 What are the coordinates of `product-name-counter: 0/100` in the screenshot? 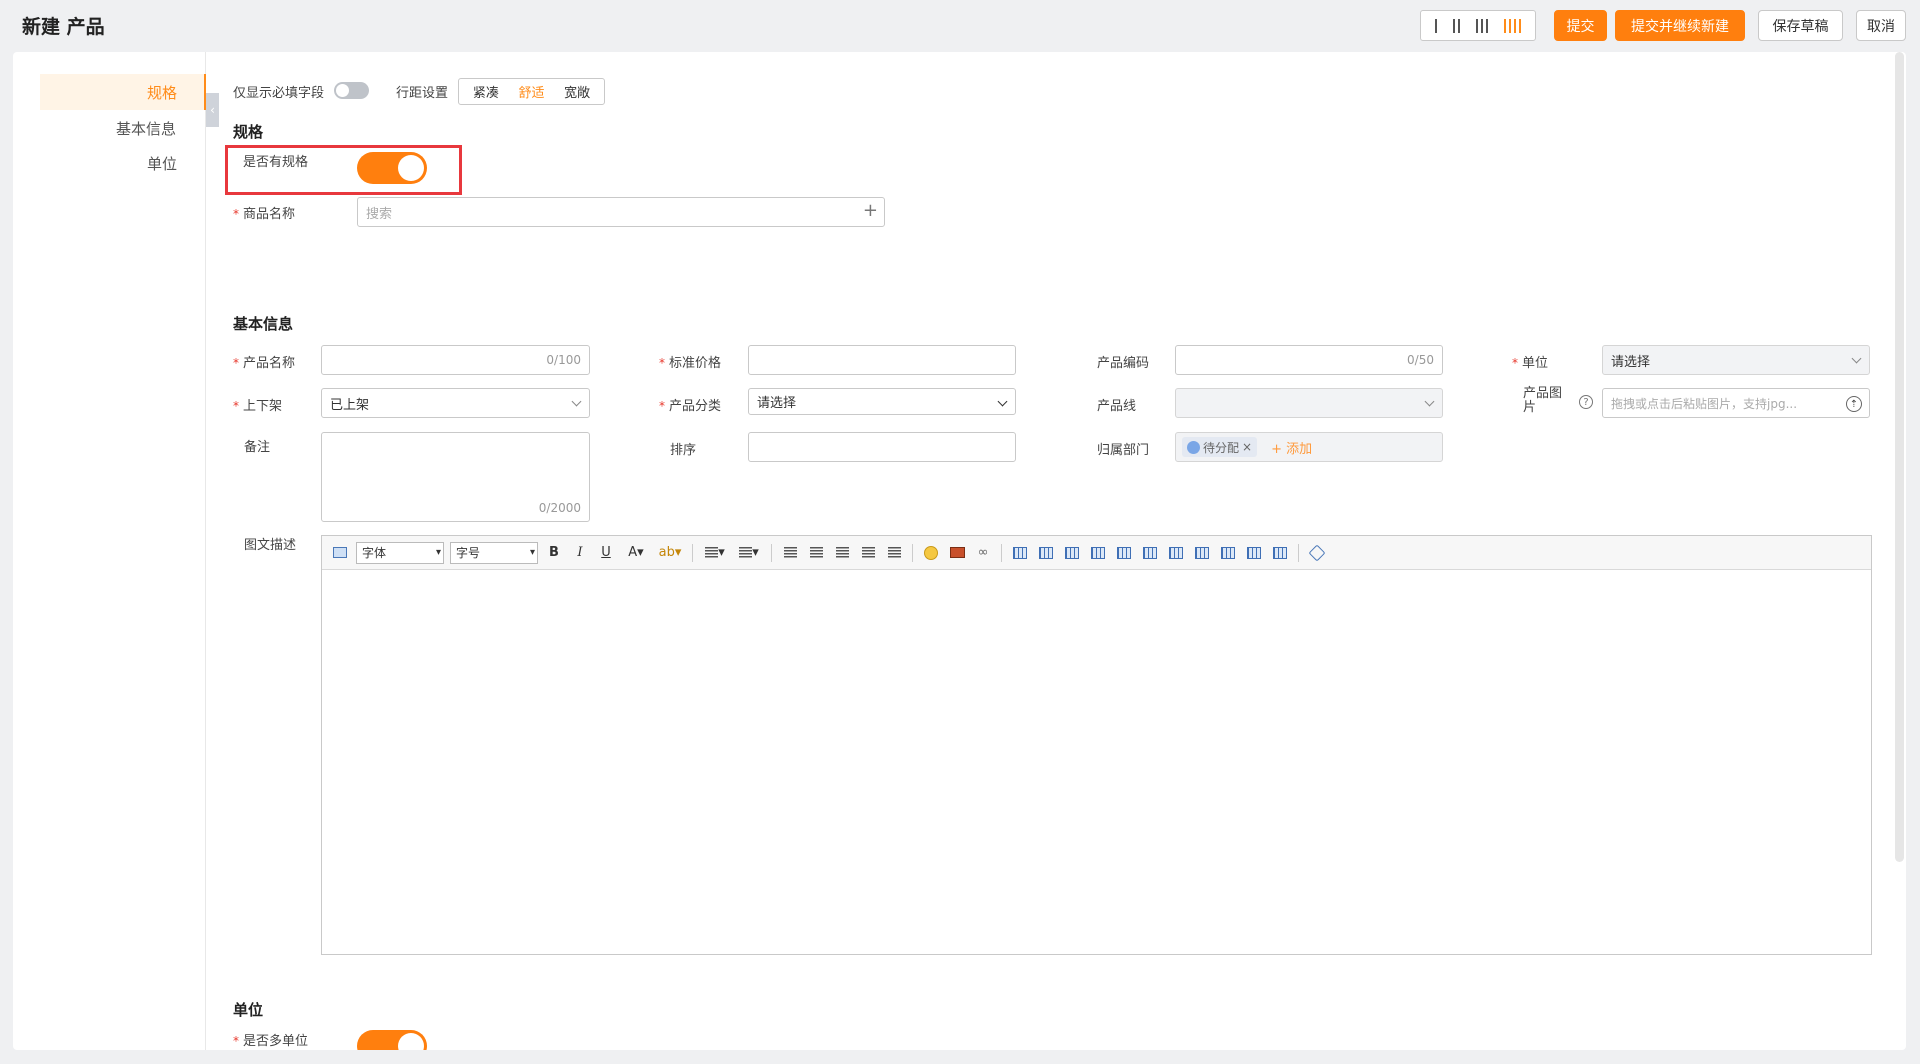 It's located at (563, 360).